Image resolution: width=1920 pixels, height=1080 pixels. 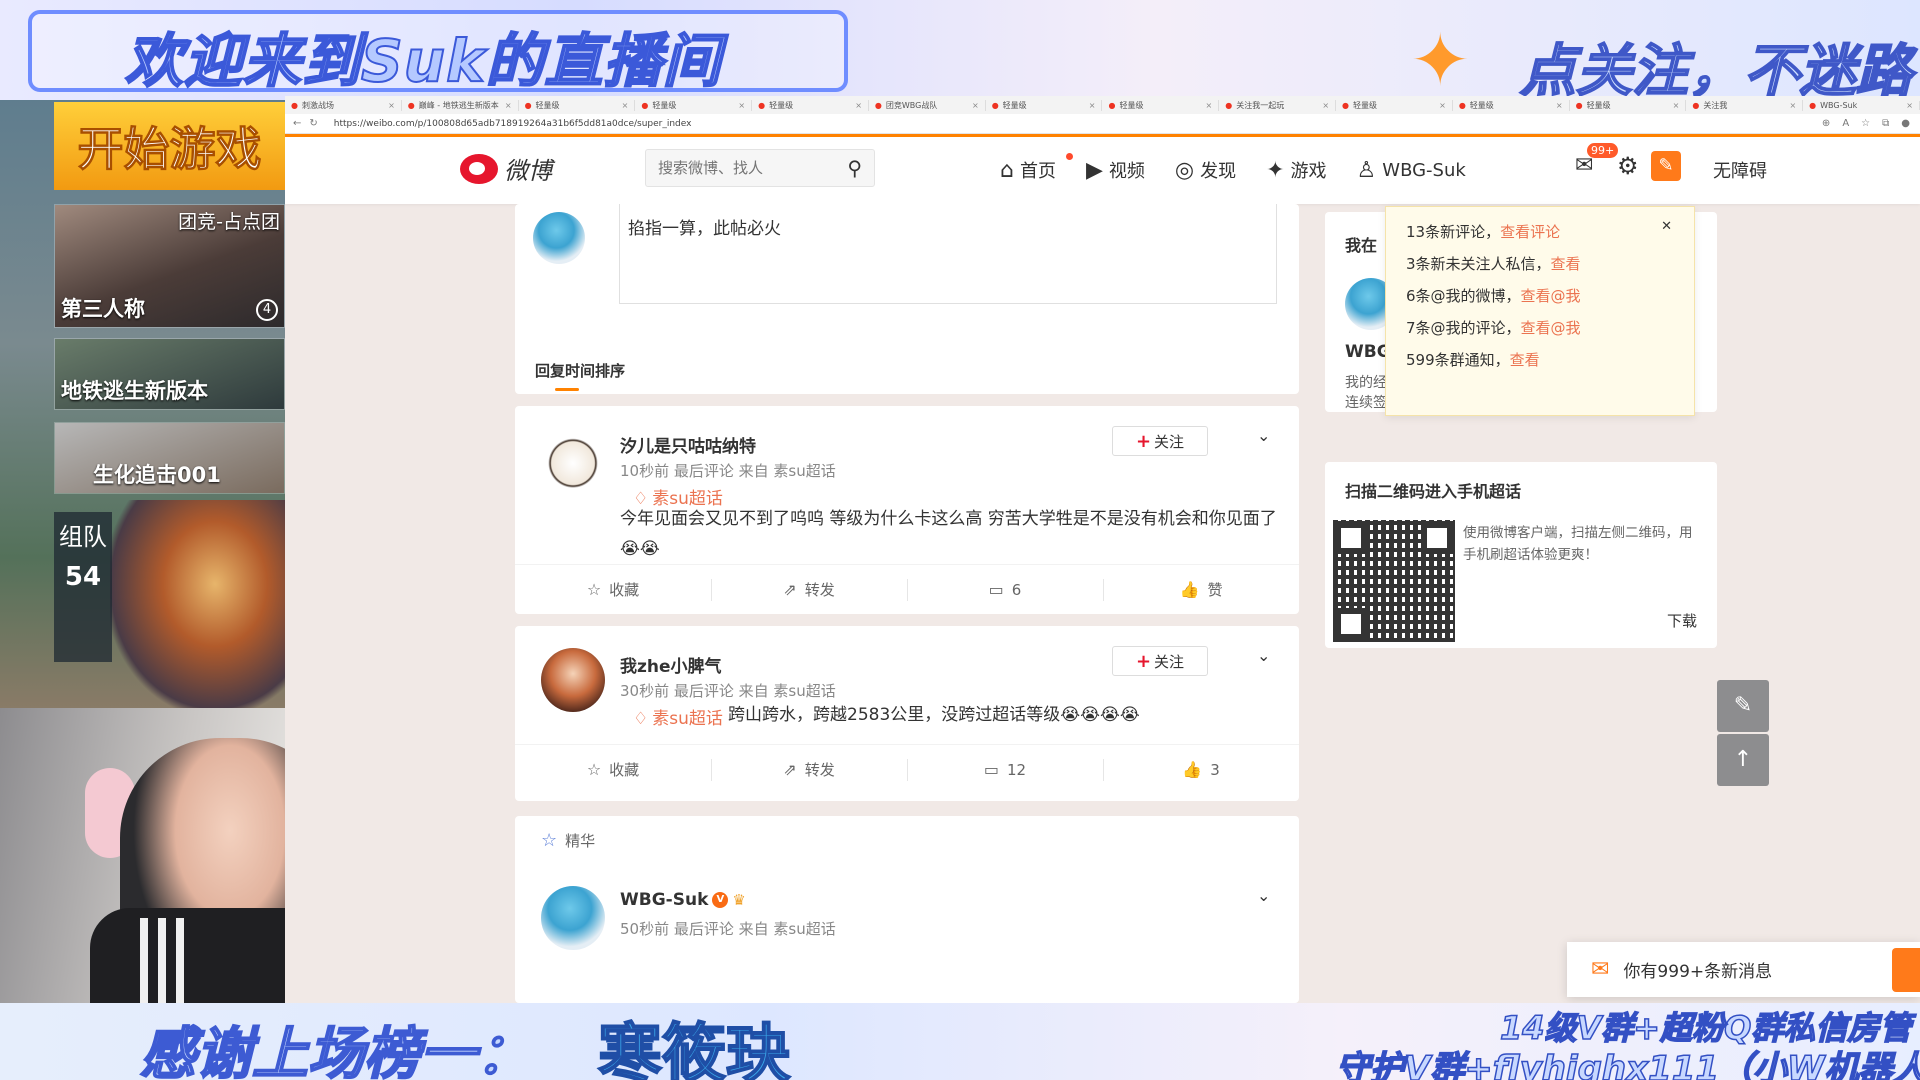 I want to click on notification-row: 3条新未关注人私信，查看, so click(x=1493, y=264).